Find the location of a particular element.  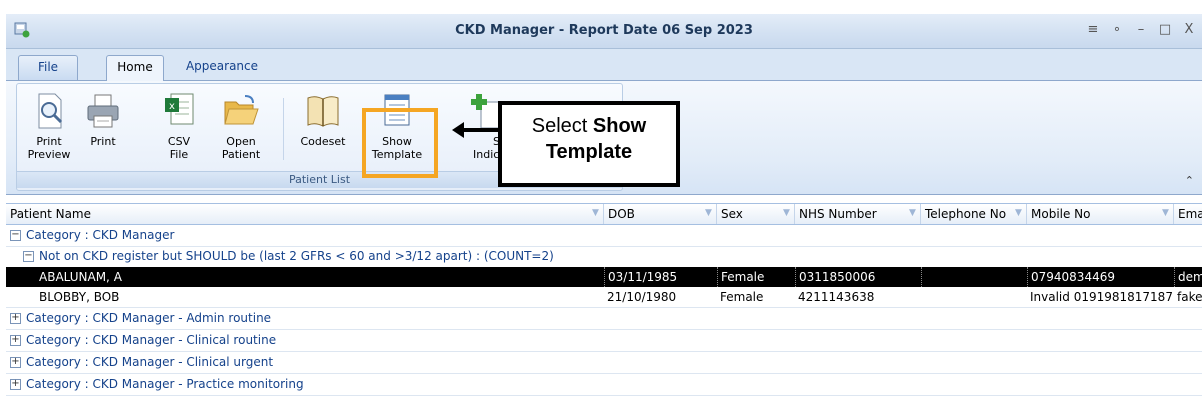

column-telephone: Telephone No ▼ is located at coordinates (974, 214).